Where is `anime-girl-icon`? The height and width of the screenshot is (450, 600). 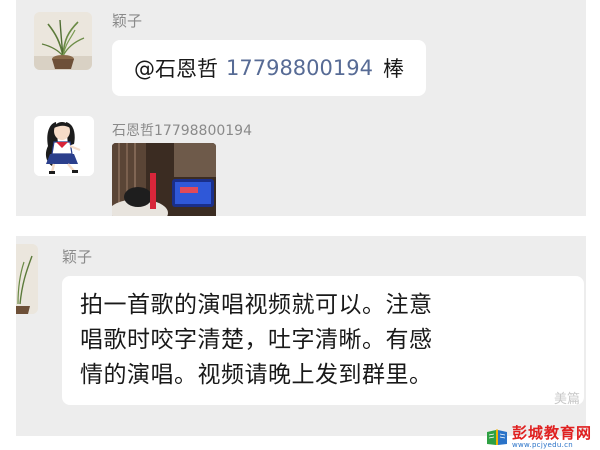 anime-girl-icon is located at coordinates (64, 146).